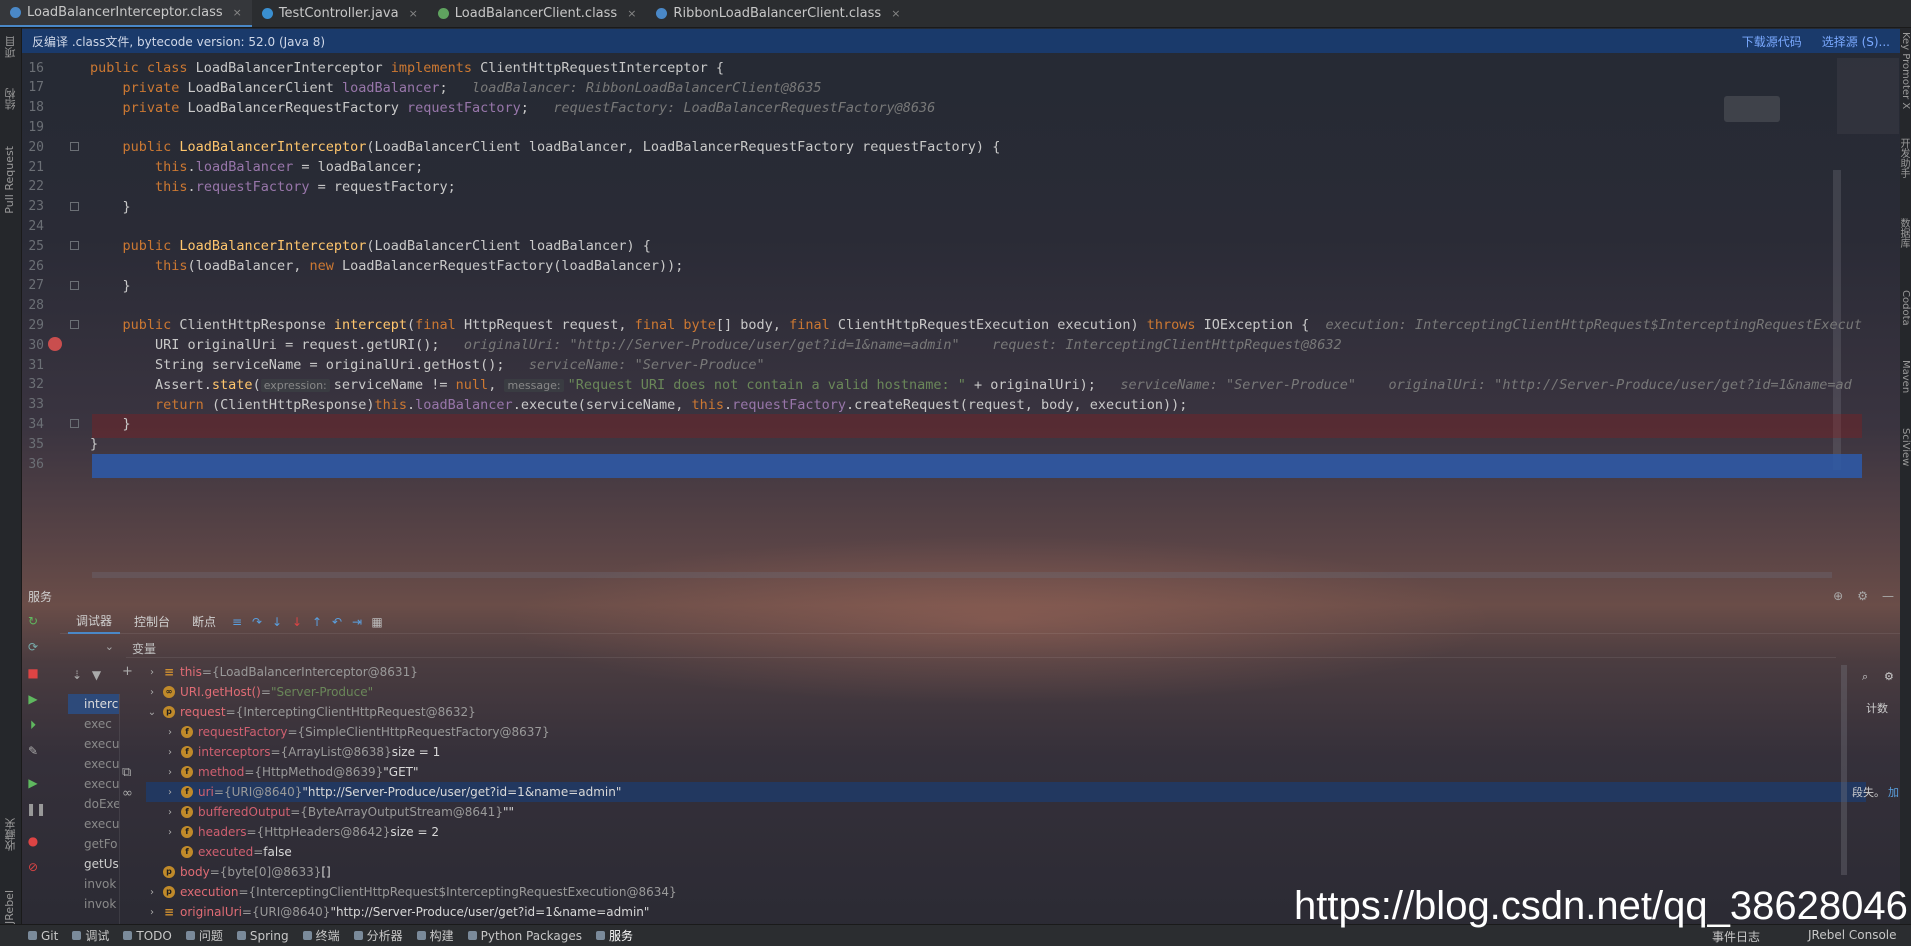  Describe the element at coordinates (1736, 936) in the screenshot. I see `event-log-button: 事件日志` at that location.